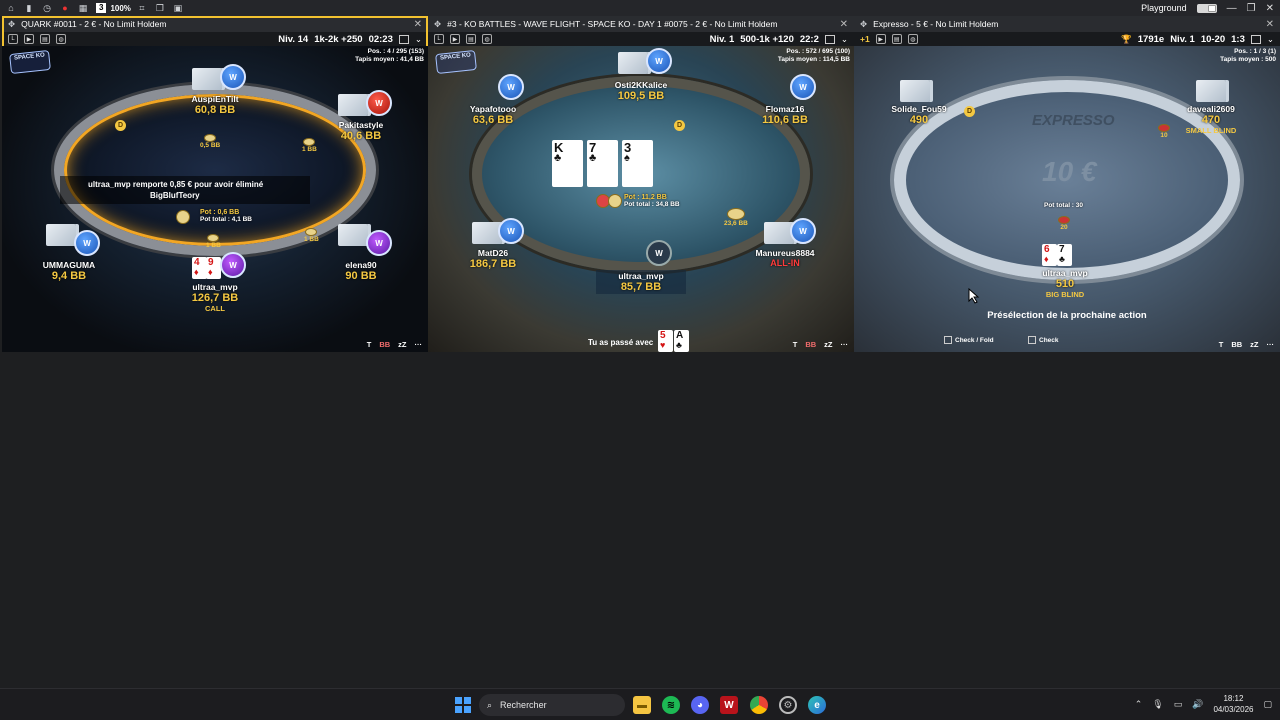 The width and height of the screenshot is (1280, 720). Describe the element at coordinates (1157, 704) in the screenshot. I see `microphone-icon: 🎙` at that location.